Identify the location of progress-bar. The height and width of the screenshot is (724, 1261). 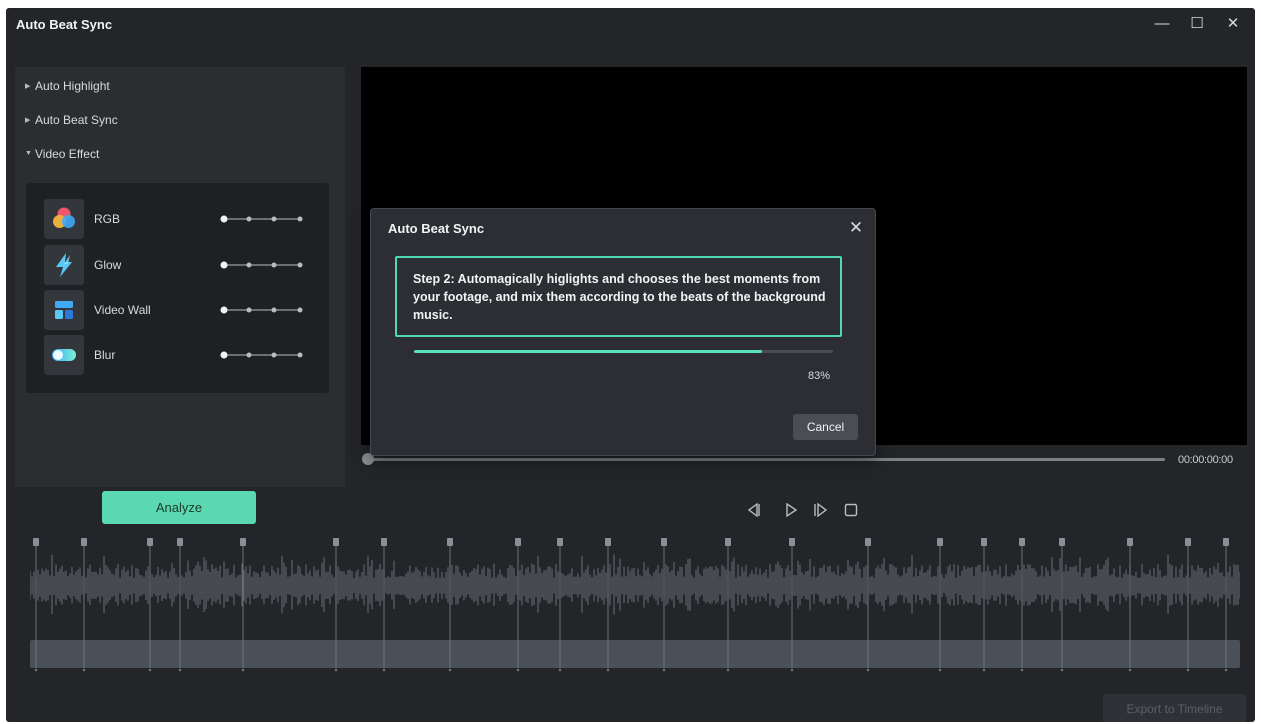
(623, 351).